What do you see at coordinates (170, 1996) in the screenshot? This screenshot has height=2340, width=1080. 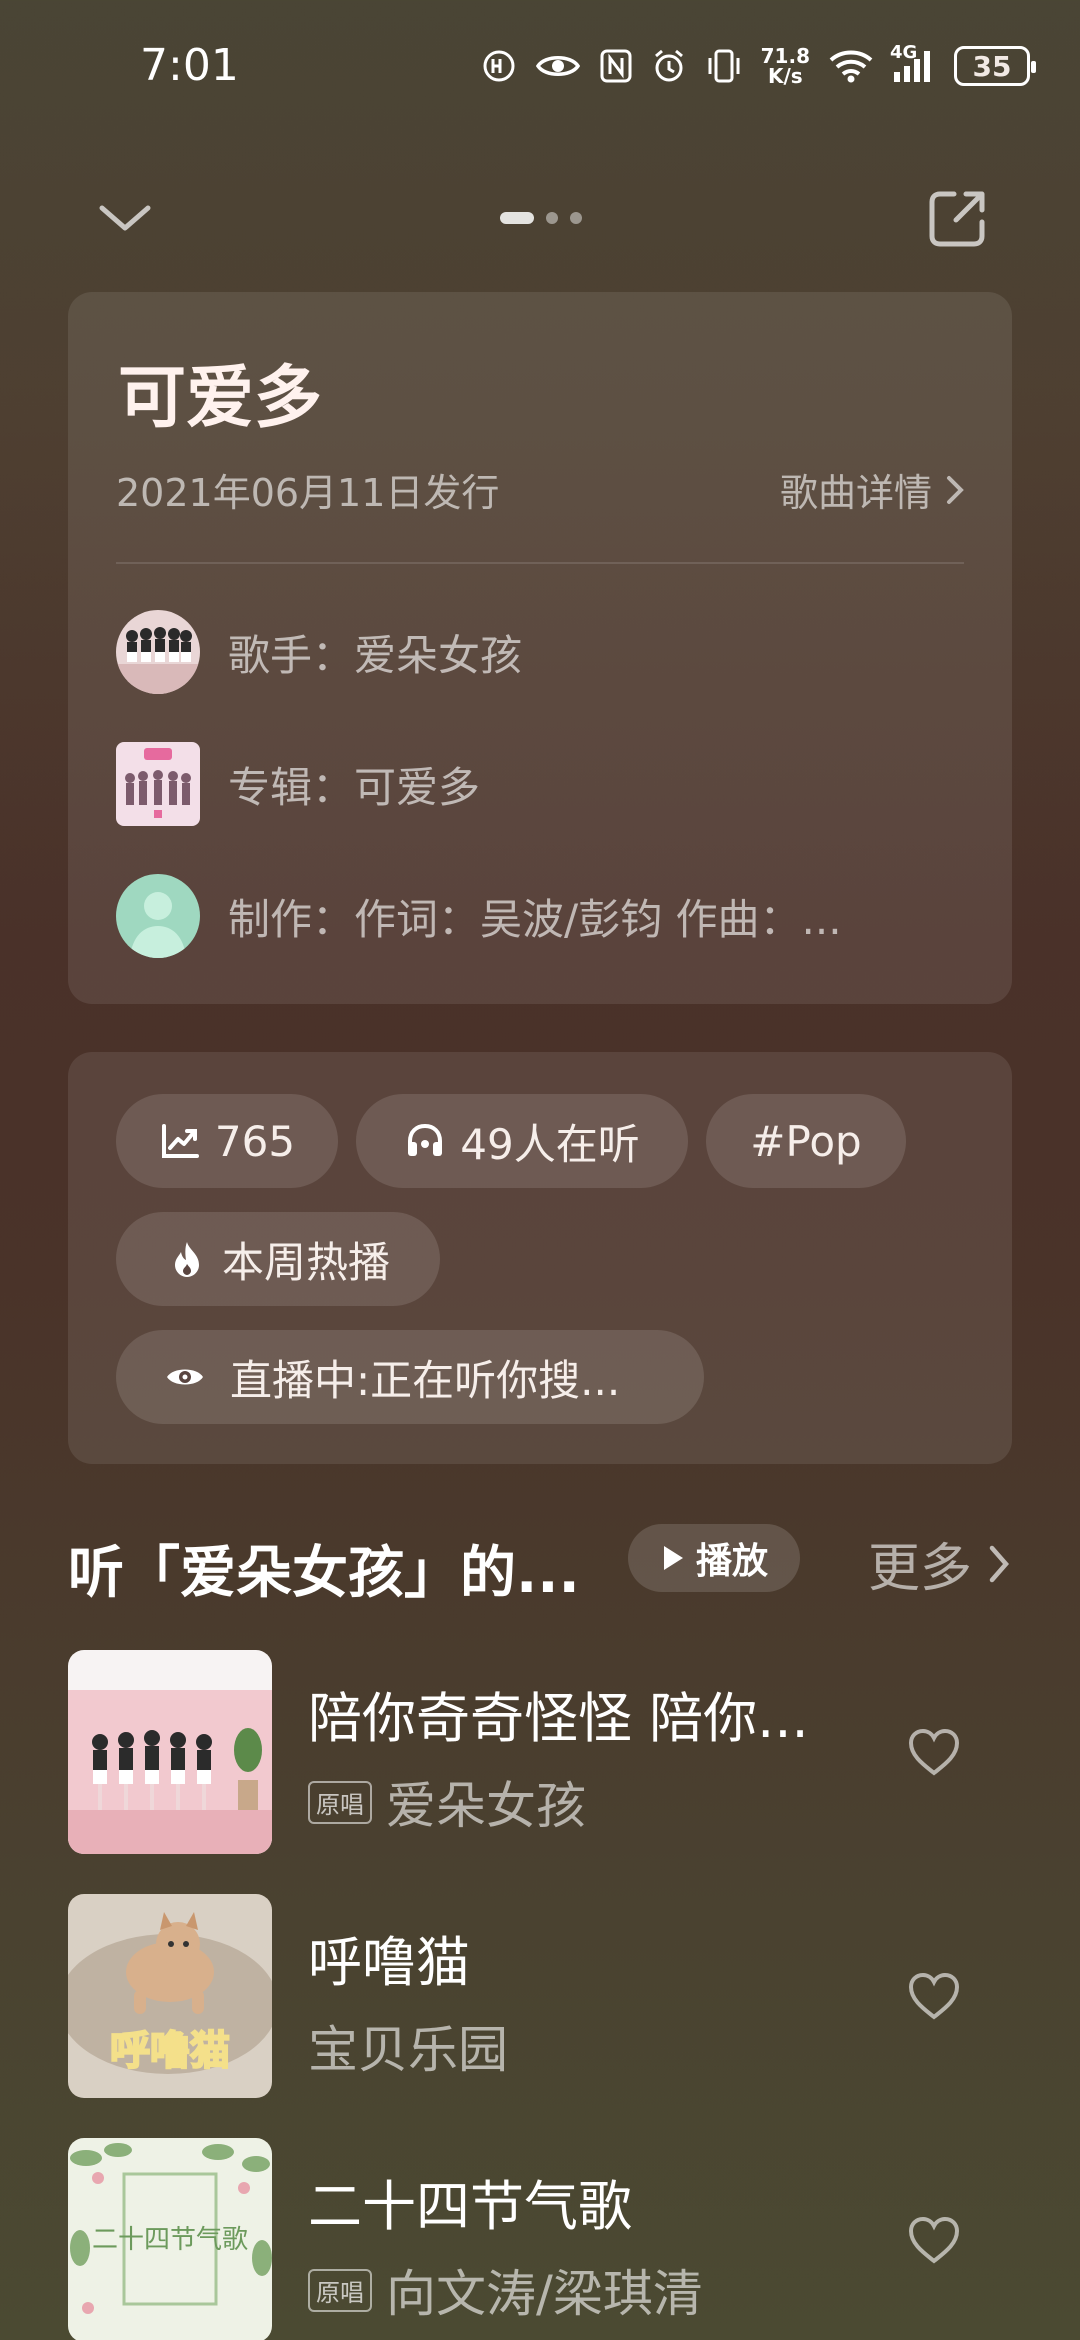 I see `song-cover: 呼噜猫` at bounding box center [170, 1996].